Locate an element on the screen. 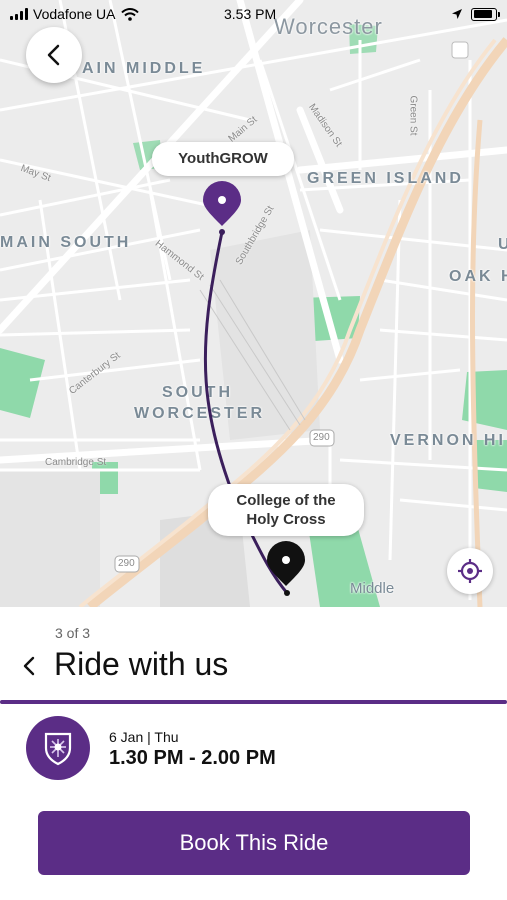 This screenshot has height=900, width=507. pickup-label: YouthGROW is located at coordinates (223, 158).